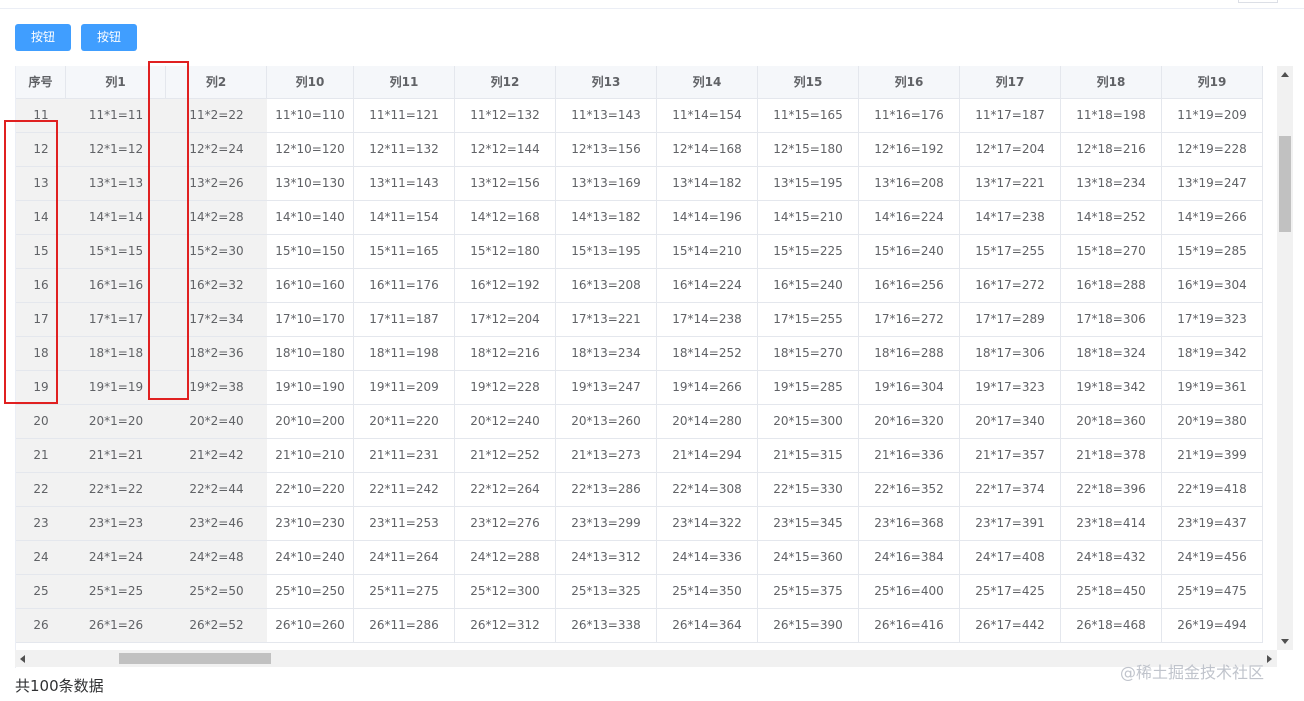 The image size is (1304, 701). Describe the element at coordinates (310, 354) in the screenshot. I see `table-cell: 18*10=180` at that location.